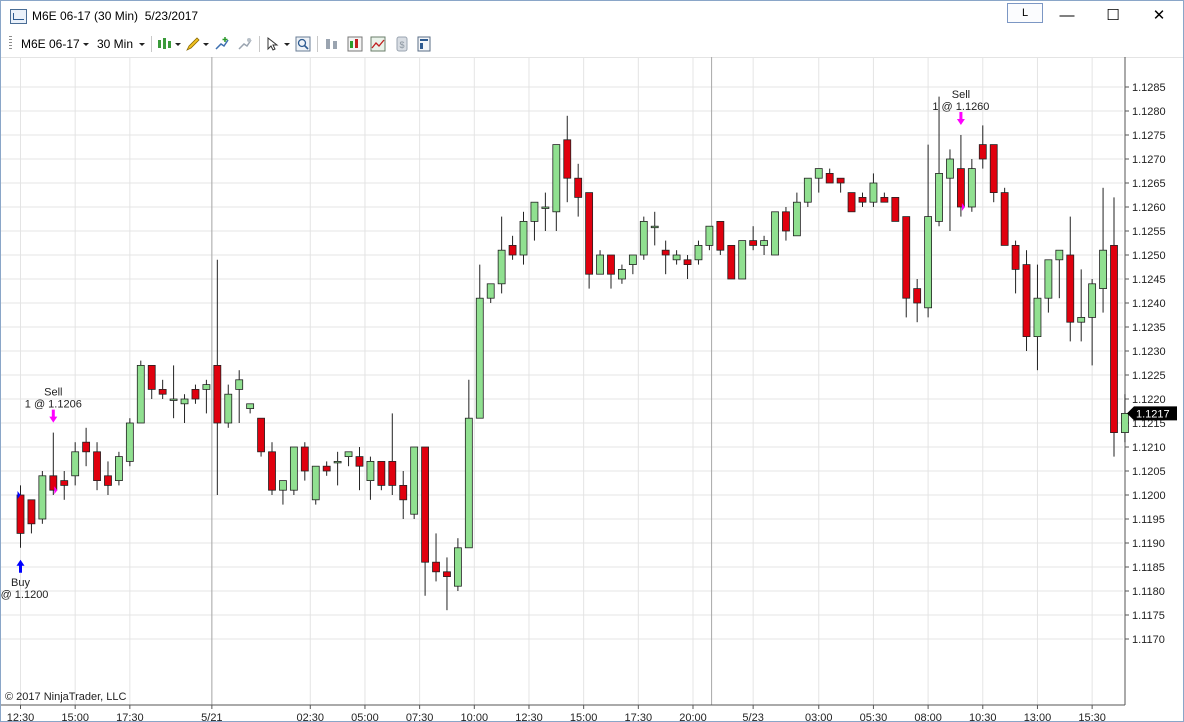 The image size is (1184, 722). I want to click on y-tick-label: 1.1260, so click(1149, 208).